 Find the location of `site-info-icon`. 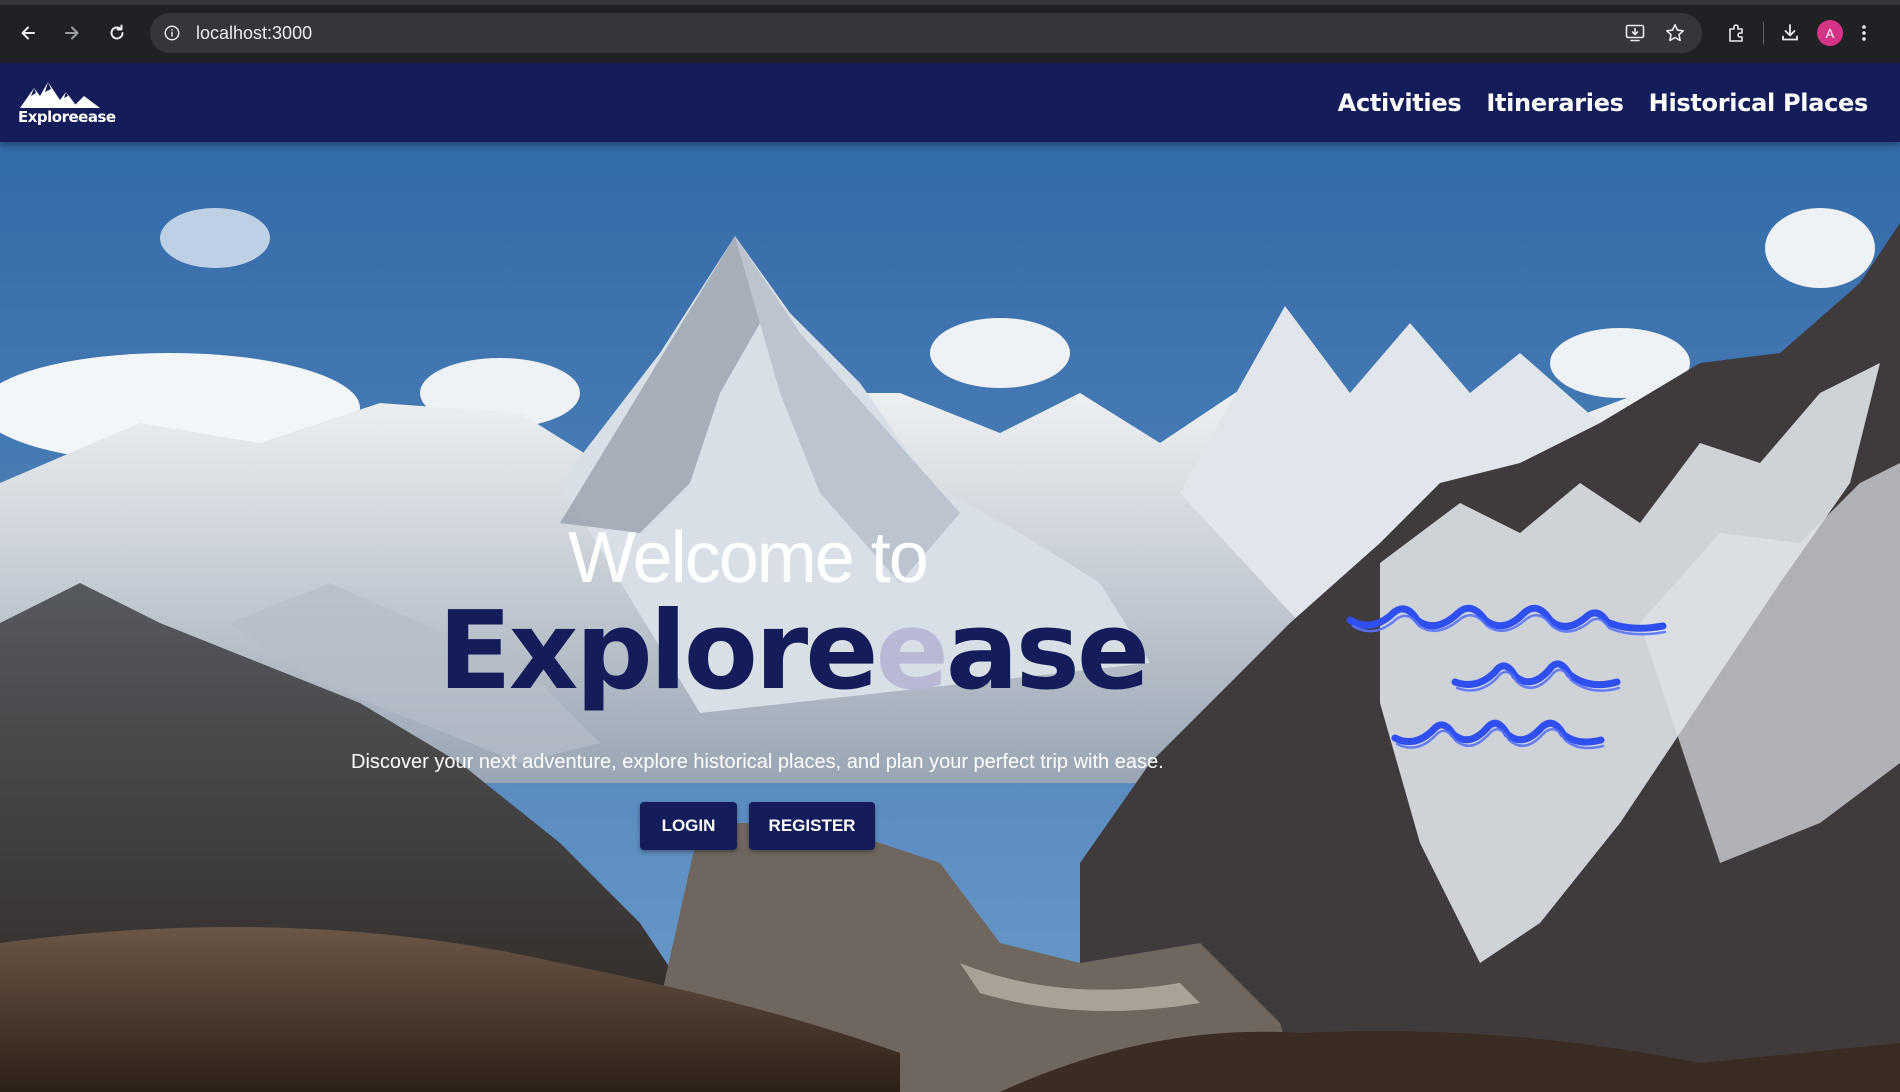

site-info-icon is located at coordinates (172, 33).